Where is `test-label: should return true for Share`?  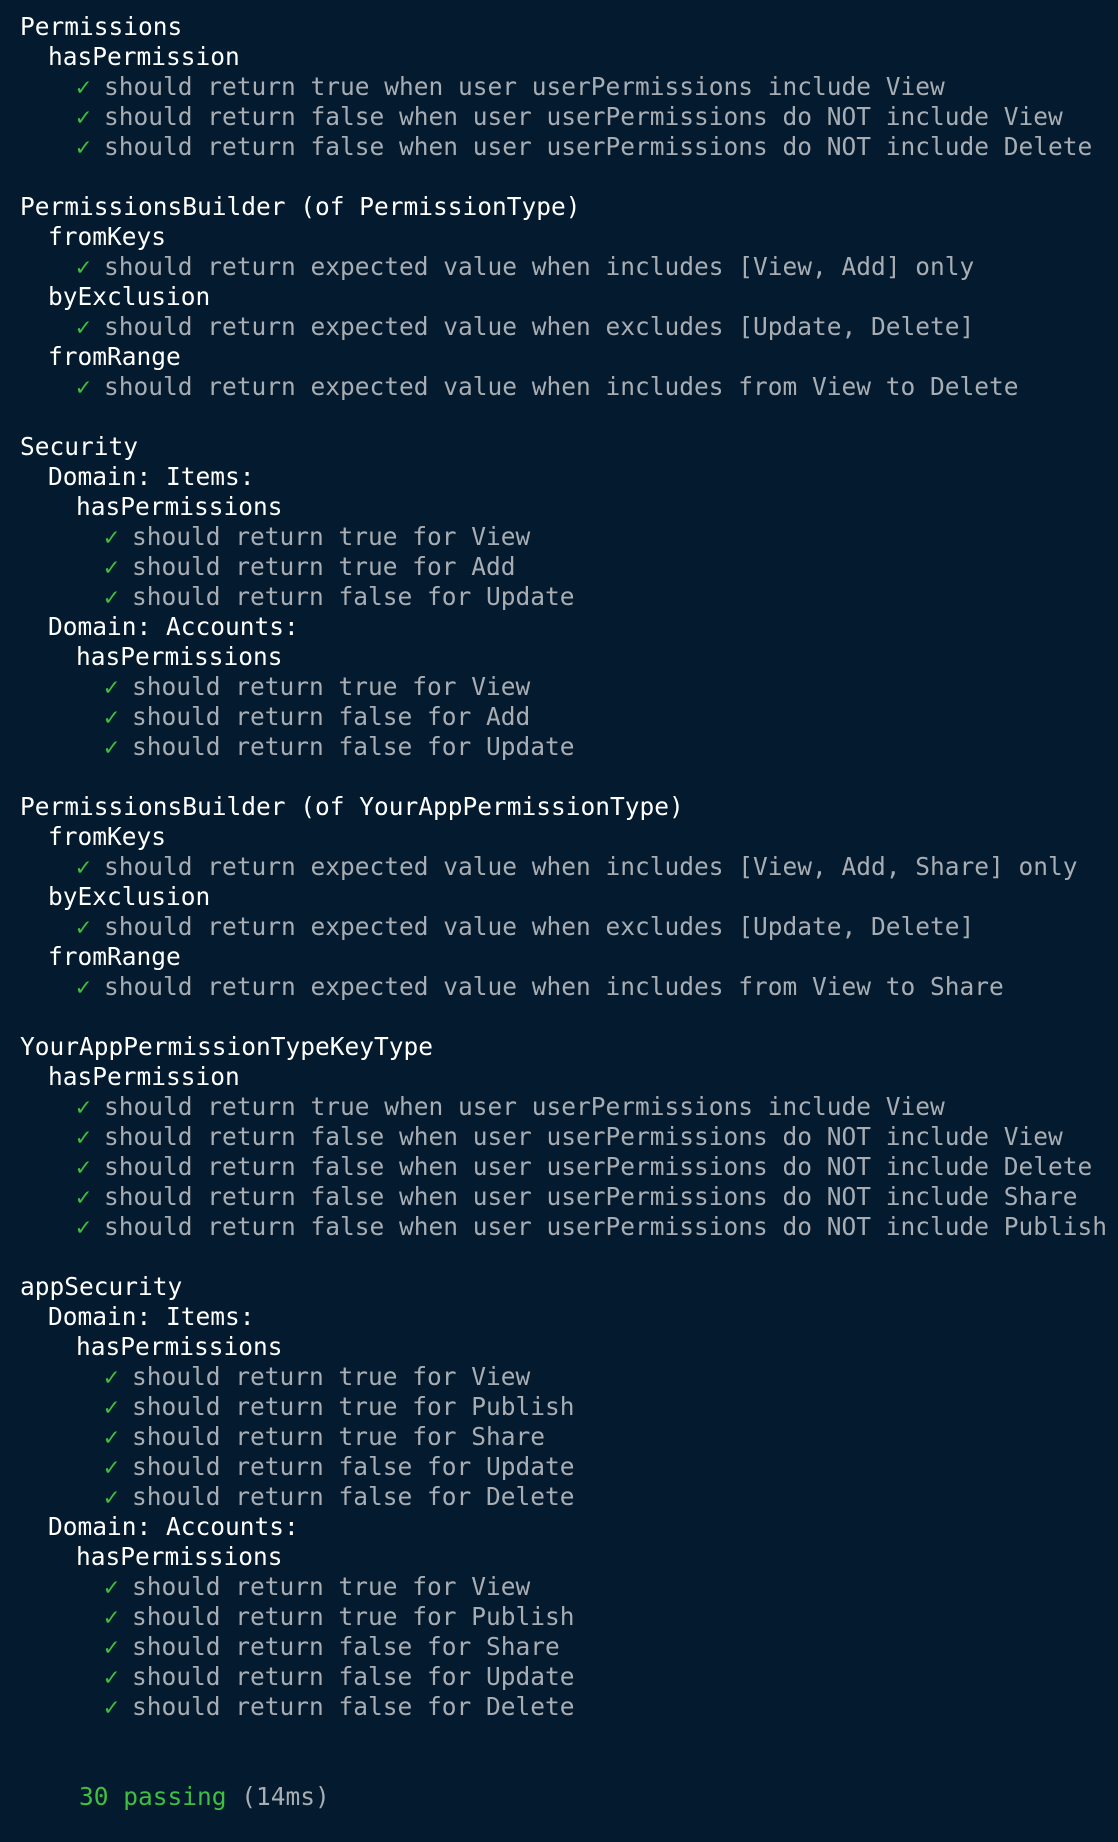 test-label: should return true for Share is located at coordinates (339, 1436).